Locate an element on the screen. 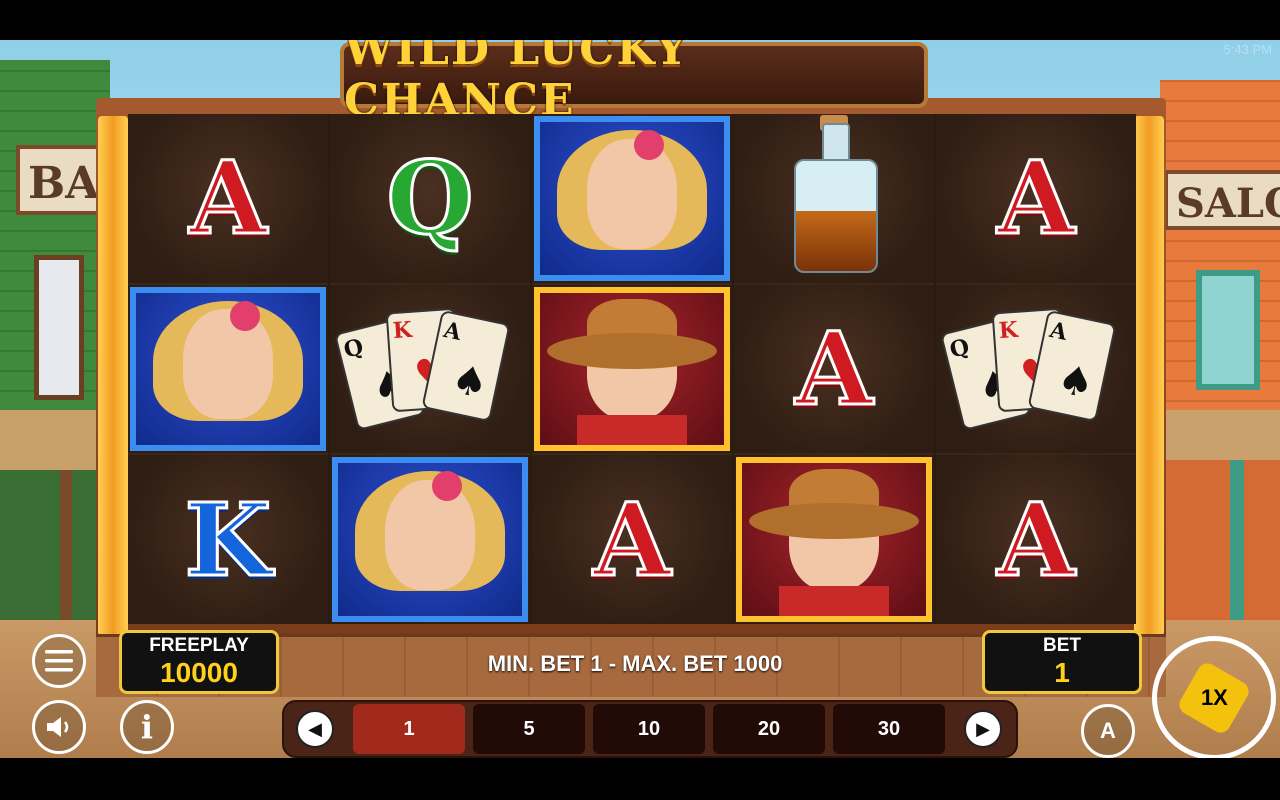 The height and width of the screenshot is (800, 1280). whiskey is located at coordinates (836, 241).